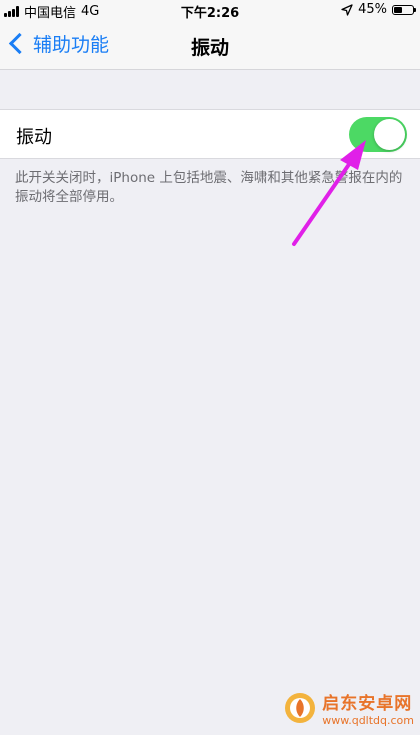  Describe the element at coordinates (367, 704) in the screenshot. I see `watermark-brand: 启东安卓网` at that location.